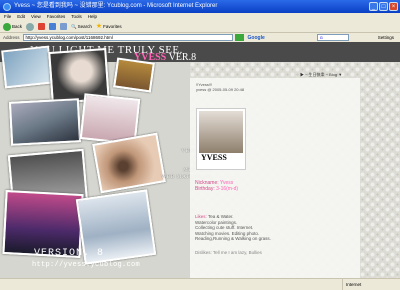 Image resolution: width=400 pixels, height=290 pixels. Describe the element at coordinates (321, 75) in the screenshot. I see `birthday-blog-link: ▶ ~ 生日快樂 ~ Blog ▼` at that location.